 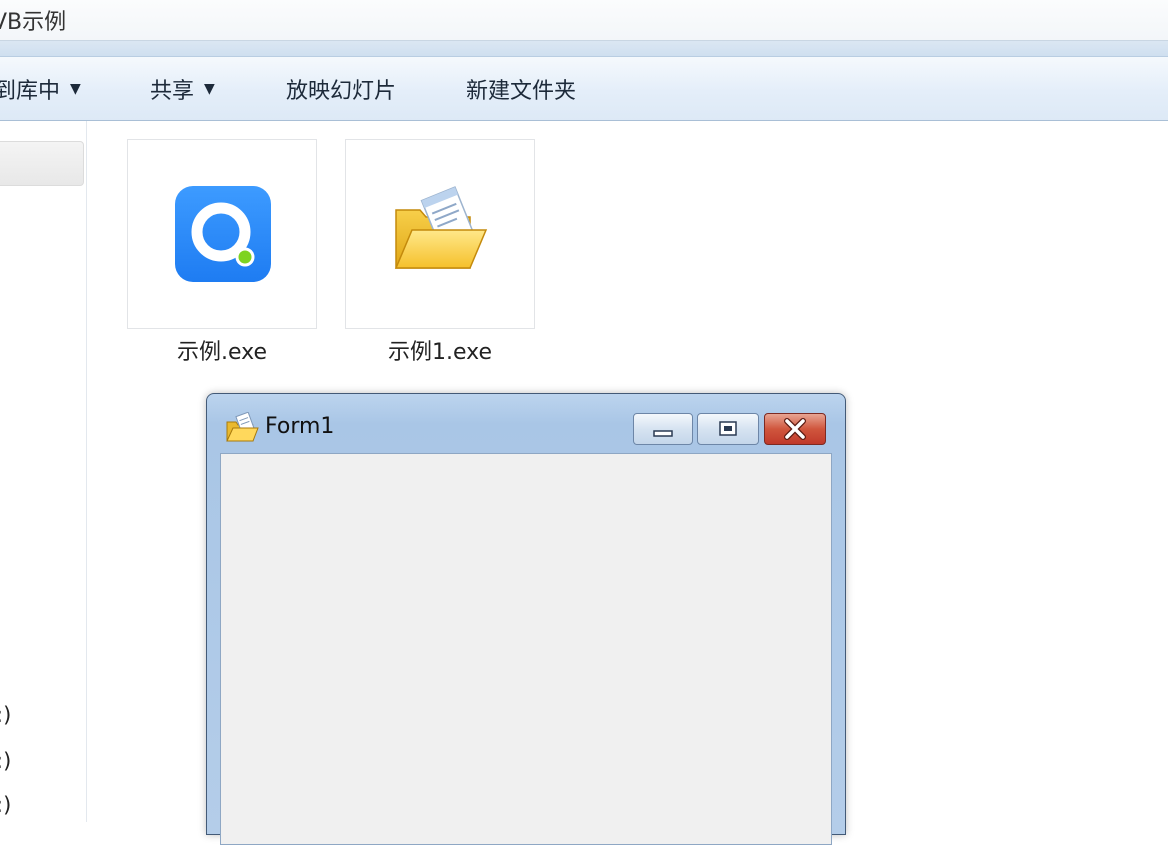 What do you see at coordinates (584, 89) in the screenshot?
I see `command-toolbar: 到库中 ▼ 共享 ▼ 放映幻灯片 新建文件夹` at bounding box center [584, 89].